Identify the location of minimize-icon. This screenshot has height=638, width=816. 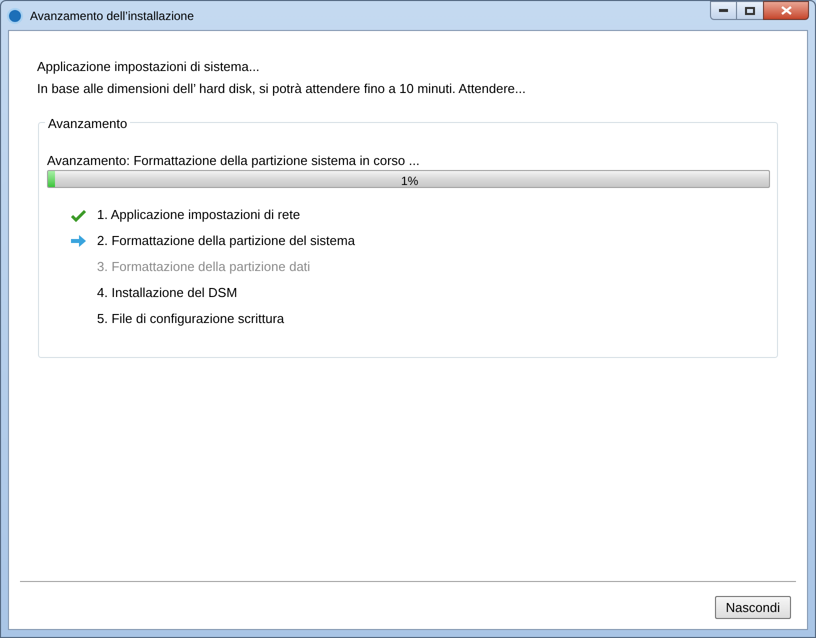
(723, 10).